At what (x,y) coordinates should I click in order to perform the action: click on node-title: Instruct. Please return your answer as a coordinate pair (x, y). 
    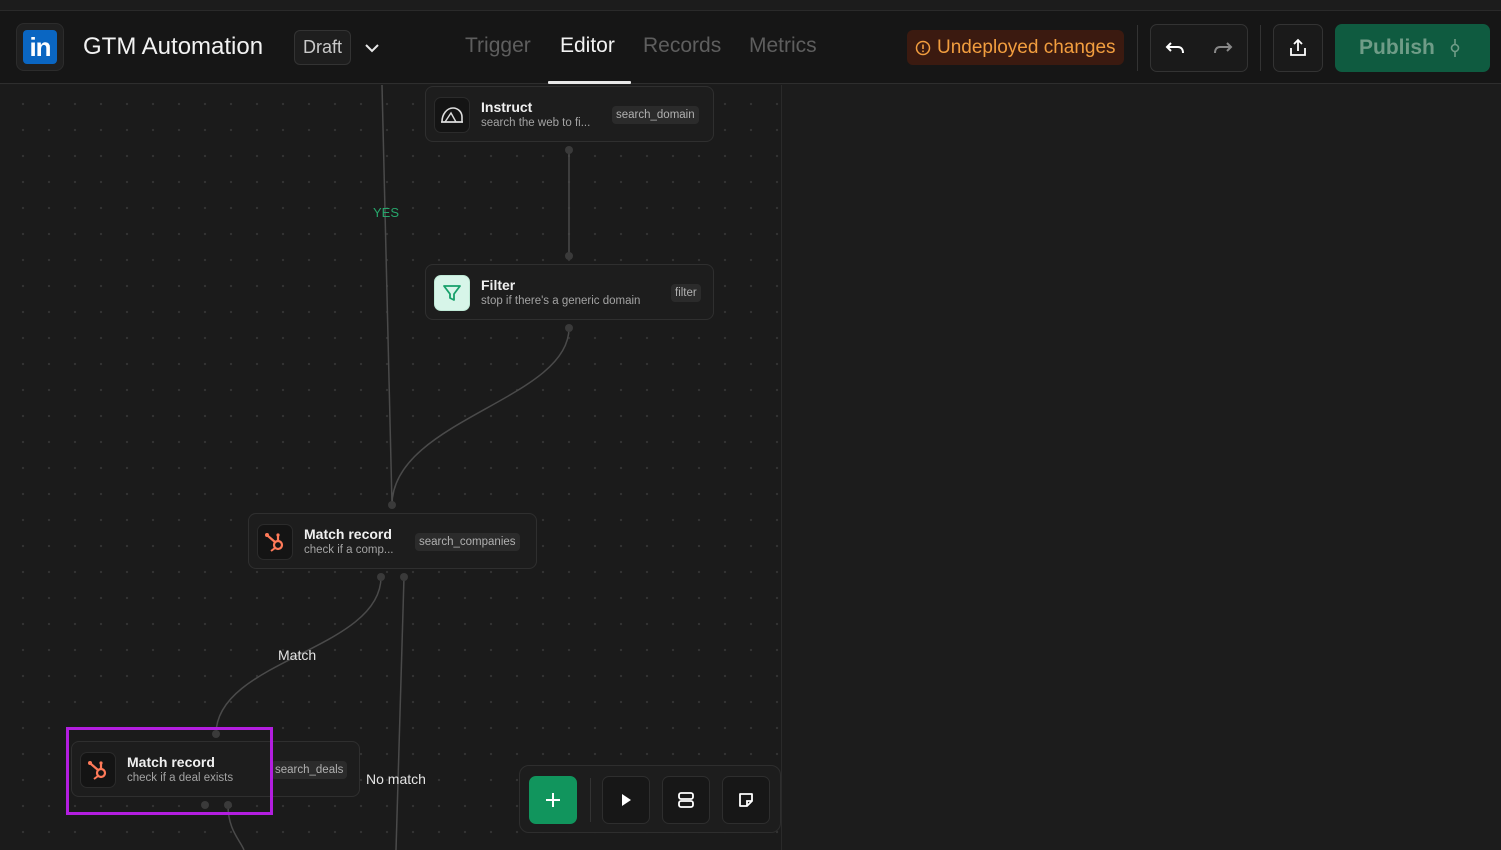
    Looking at the image, I should click on (507, 107).